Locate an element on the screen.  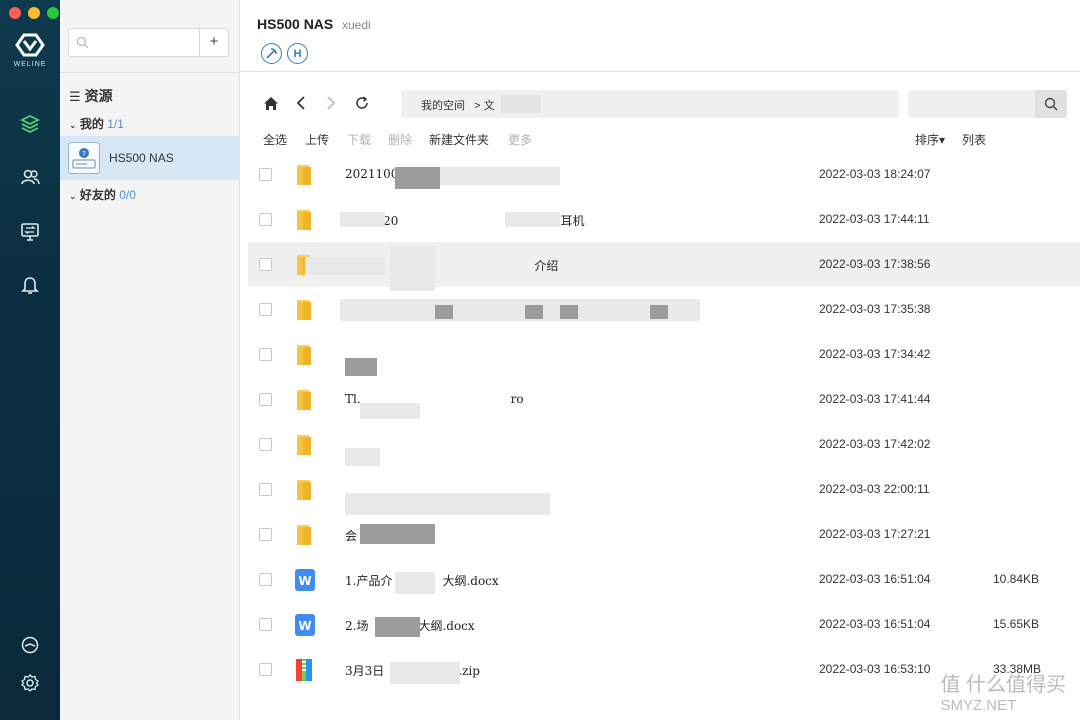
app-header: HS500 NAS xuedi H is located at coordinates (660, 36).